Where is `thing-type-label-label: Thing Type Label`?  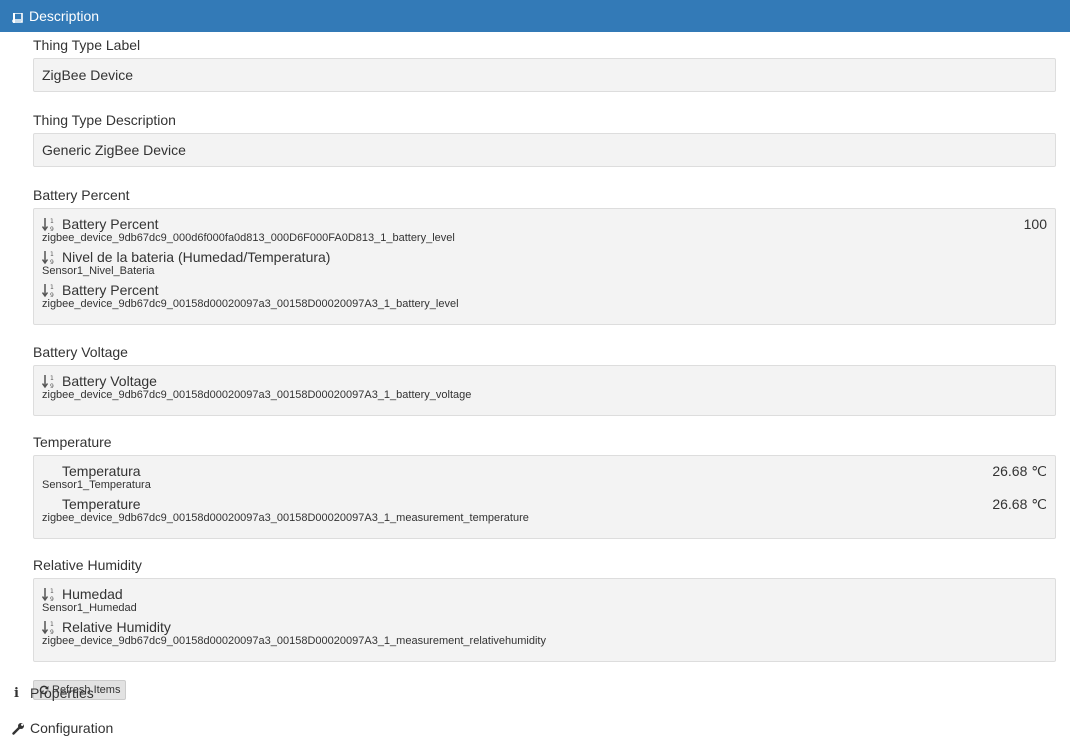
thing-type-label-label: Thing Type Label is located at coordinates (87, 45).